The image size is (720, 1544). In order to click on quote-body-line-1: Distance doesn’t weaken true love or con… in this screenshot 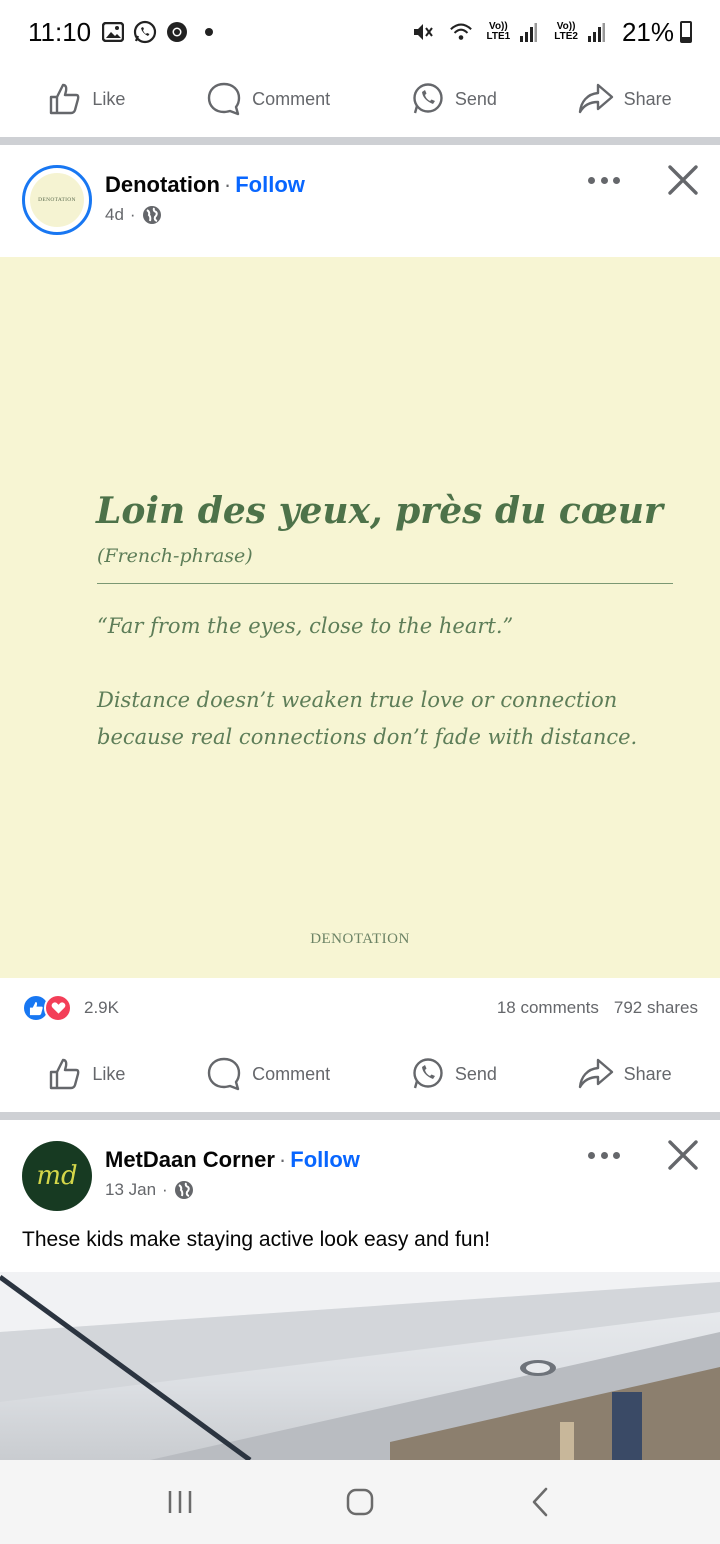, I will do `click(357, 700)`.